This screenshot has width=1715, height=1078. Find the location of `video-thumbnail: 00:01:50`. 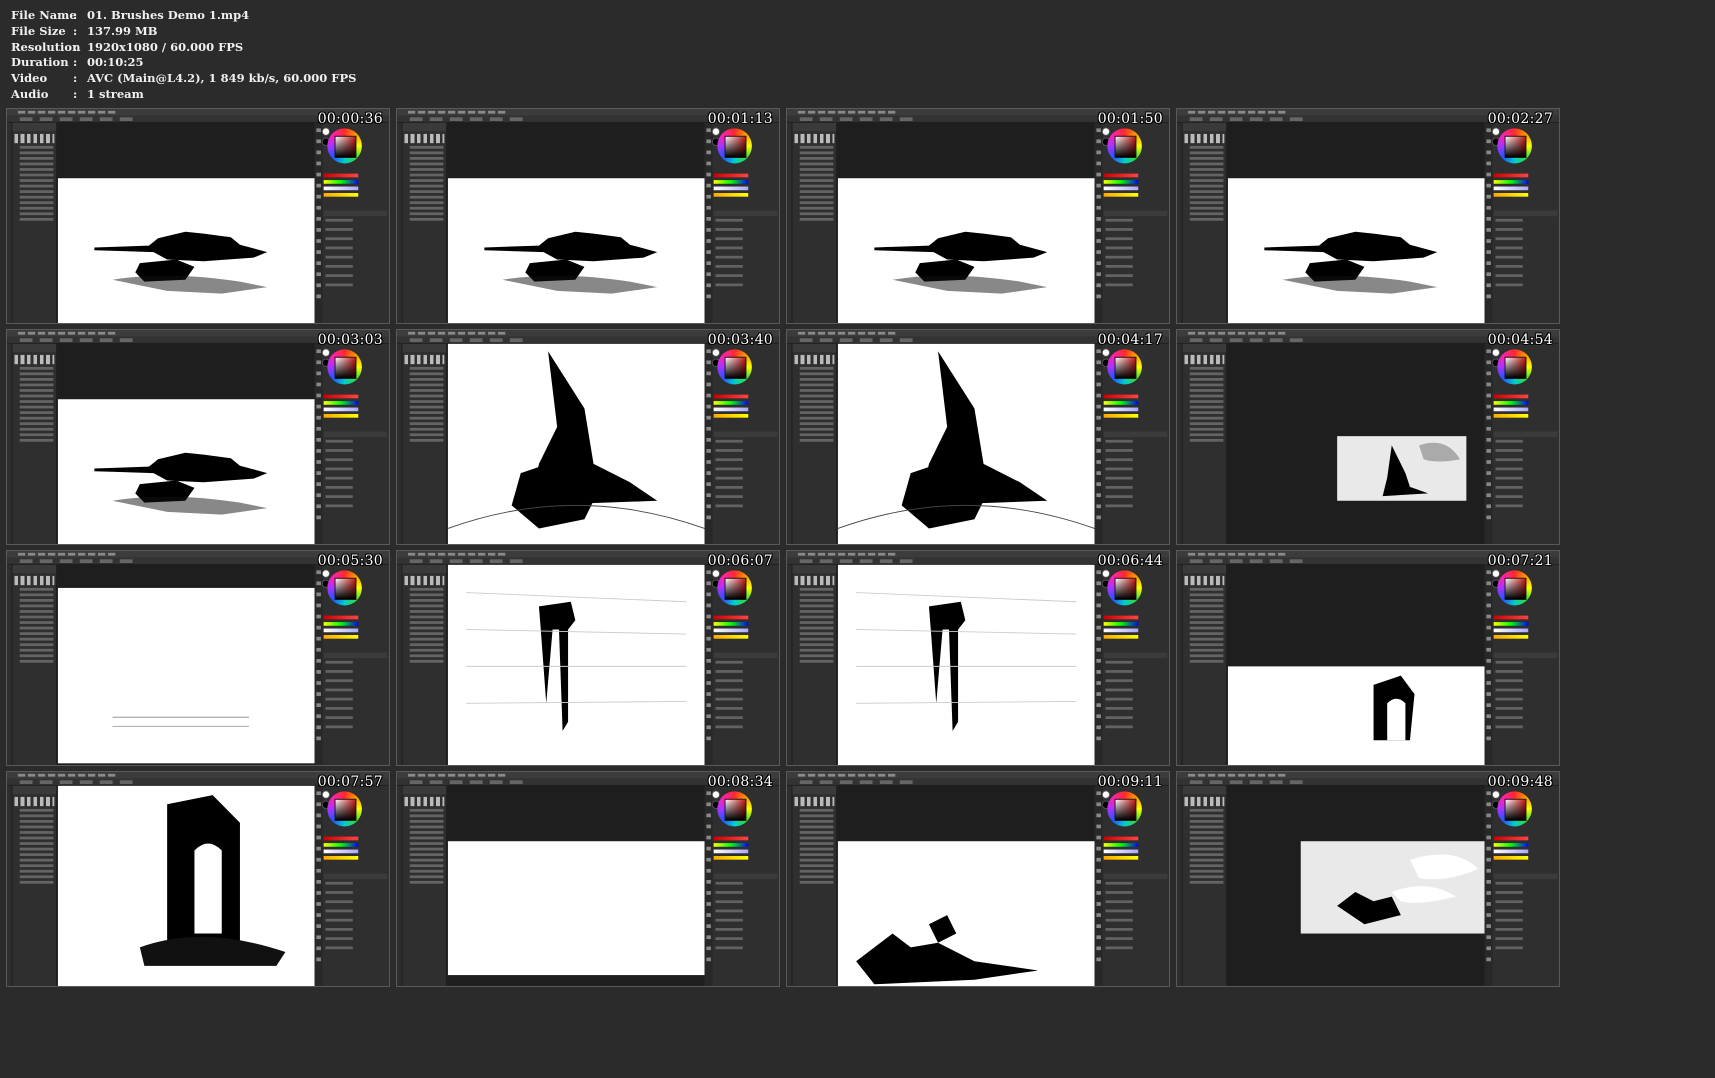

video-thumbnail: 00:01:50 is located at coordinates (978, 216).